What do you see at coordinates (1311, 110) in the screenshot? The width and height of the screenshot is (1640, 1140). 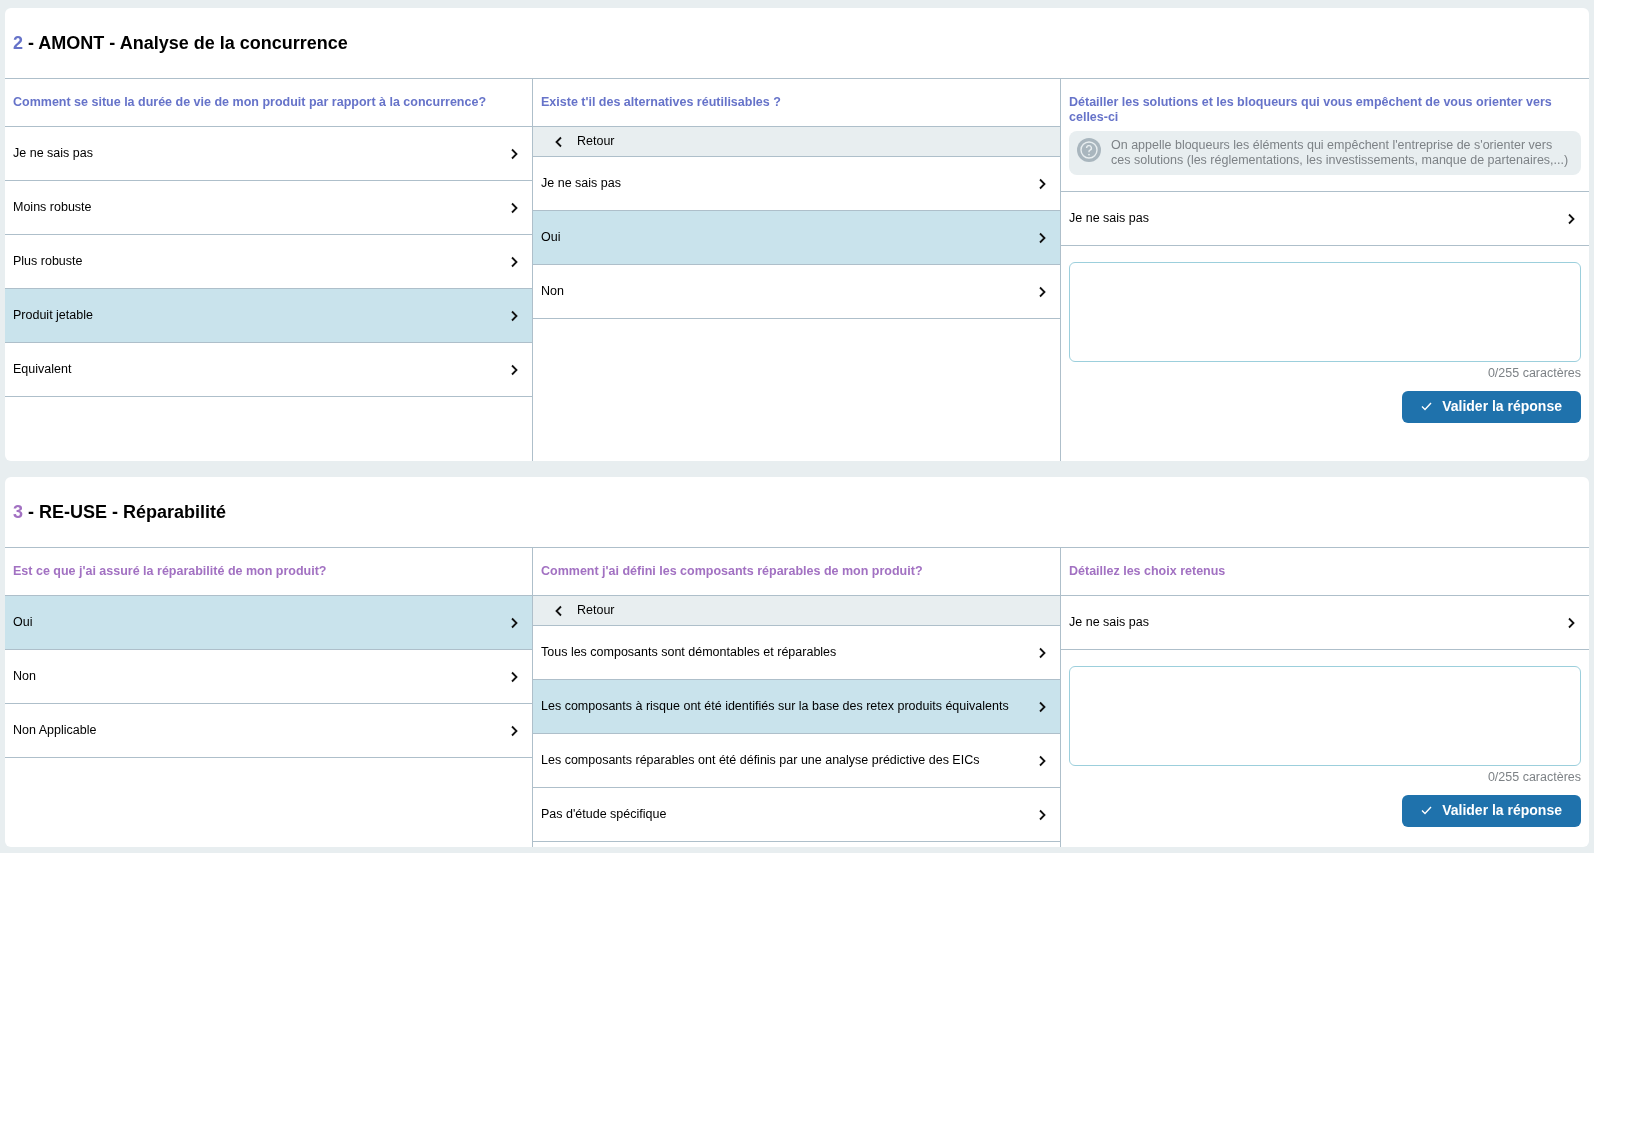 I see `question-label: Détailler les solutions et les bloqueurs qui vous empêchent de vous orienter vers celles-ci` at bounding box center [1311, 110].